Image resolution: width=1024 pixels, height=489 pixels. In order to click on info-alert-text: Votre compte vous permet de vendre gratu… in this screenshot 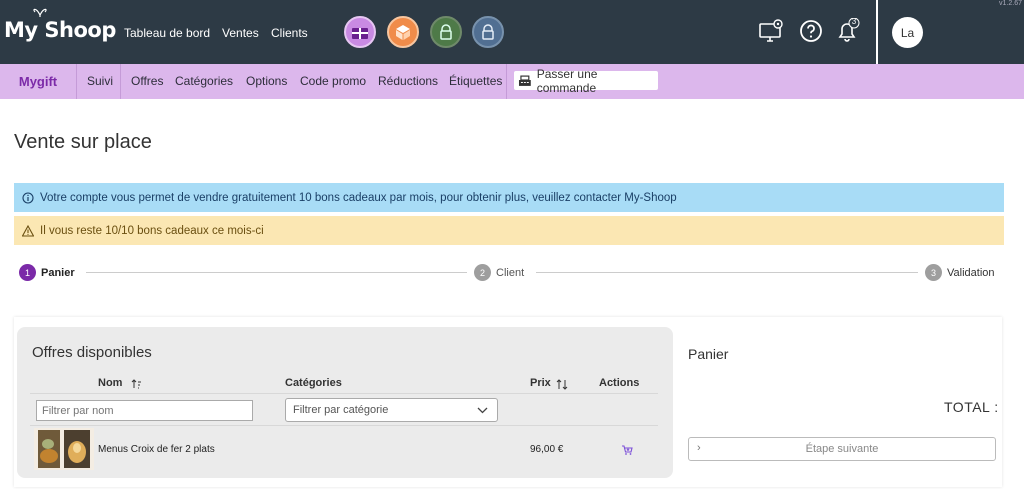, I will do `click(358, 197)`.